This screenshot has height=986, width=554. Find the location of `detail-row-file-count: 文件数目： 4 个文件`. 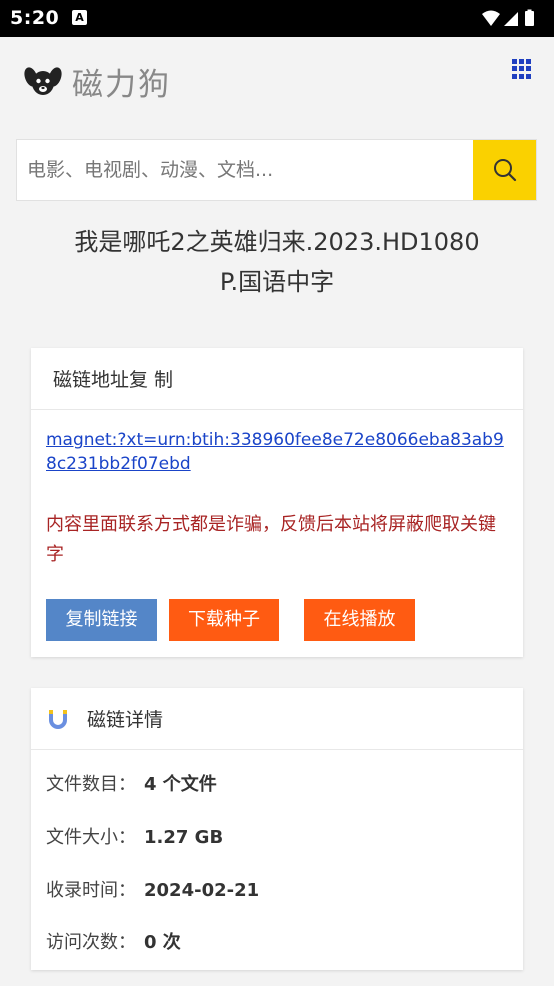

detail-row-file-count: 文件数目： 4 个文件 is located at coordinates (131, 783).